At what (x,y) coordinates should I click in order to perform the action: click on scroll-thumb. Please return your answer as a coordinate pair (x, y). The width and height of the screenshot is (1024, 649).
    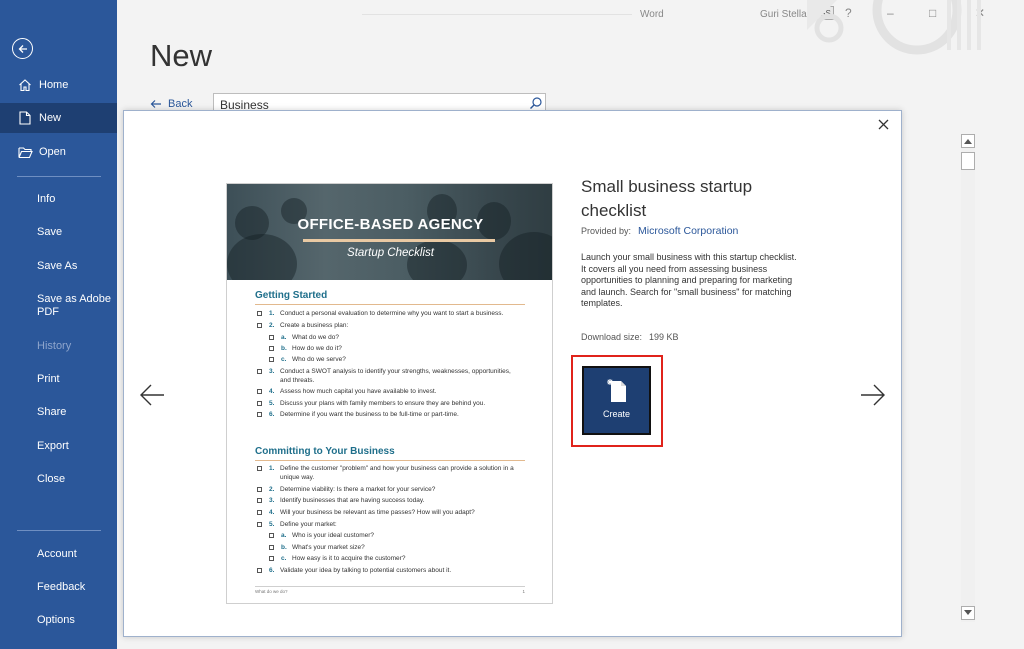
    Looking at the image, I should click on (968, 161).